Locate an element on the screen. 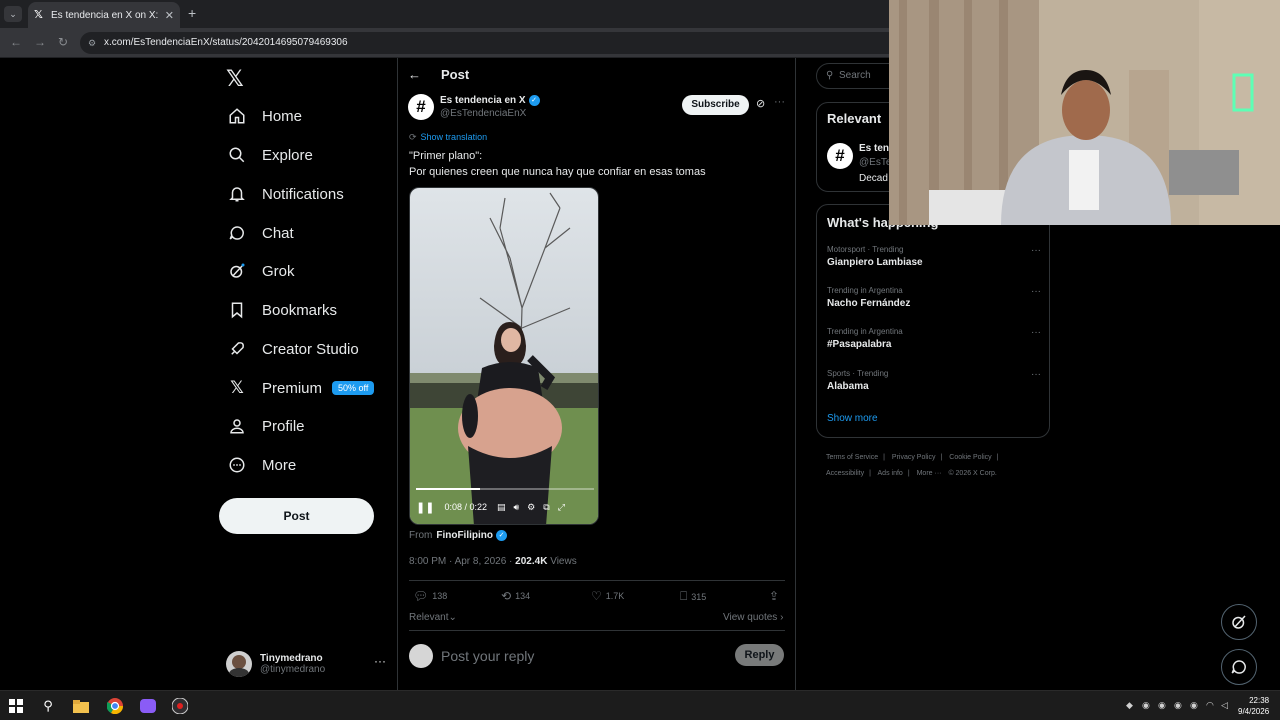  nav-item-notifications: Notifications is located at coordinates (285, 194).